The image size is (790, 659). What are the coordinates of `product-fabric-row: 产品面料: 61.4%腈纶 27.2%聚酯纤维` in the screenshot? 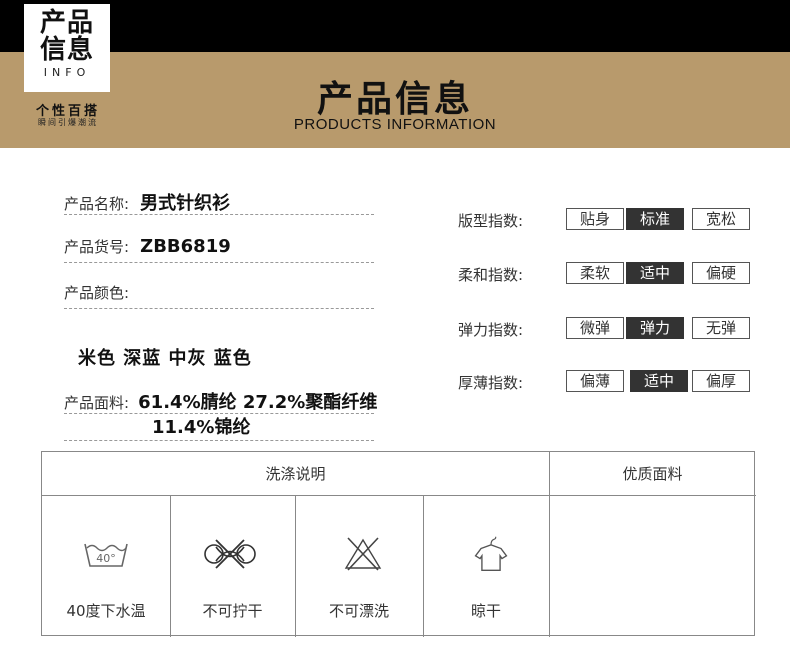 It's located at (220, 401).